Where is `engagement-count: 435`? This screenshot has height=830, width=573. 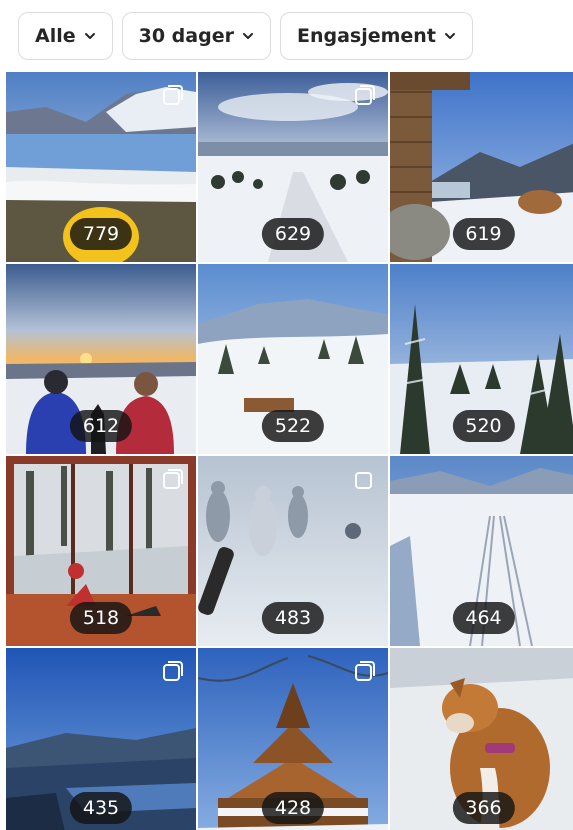
engagement-count: 435 is located at coordinates (101, 808).